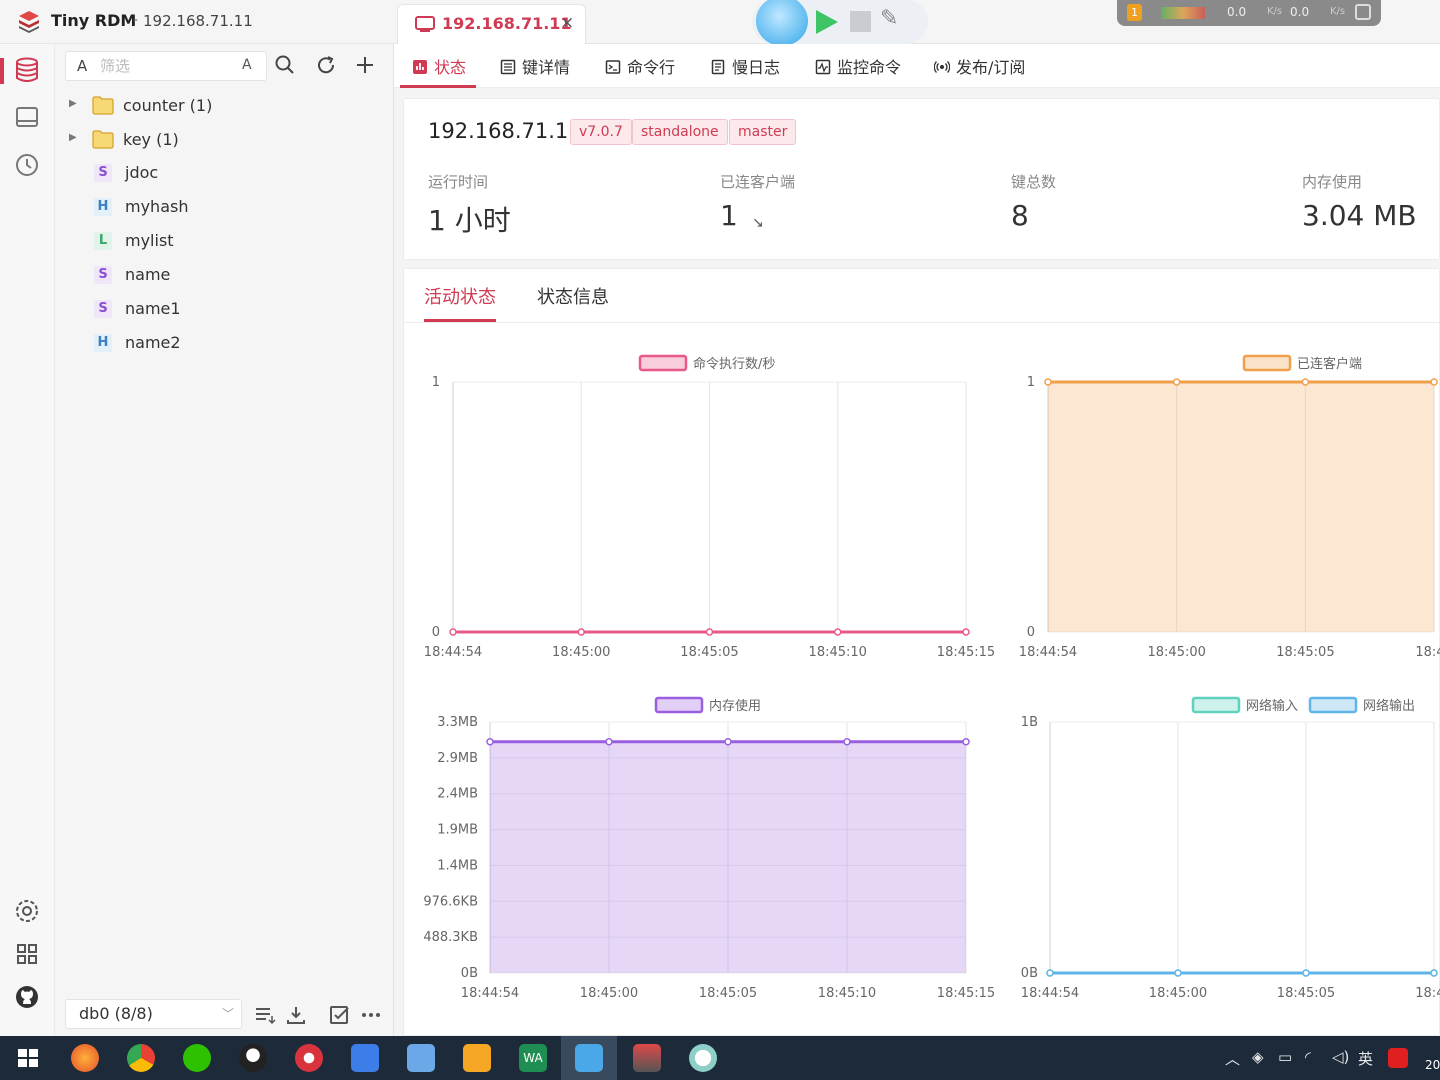 The width and height of the screenshot is (1440, 1080). Describe the element at coordinates (1285, 1057) in the screenshot. I see `battery-icon: ▭` at that location.